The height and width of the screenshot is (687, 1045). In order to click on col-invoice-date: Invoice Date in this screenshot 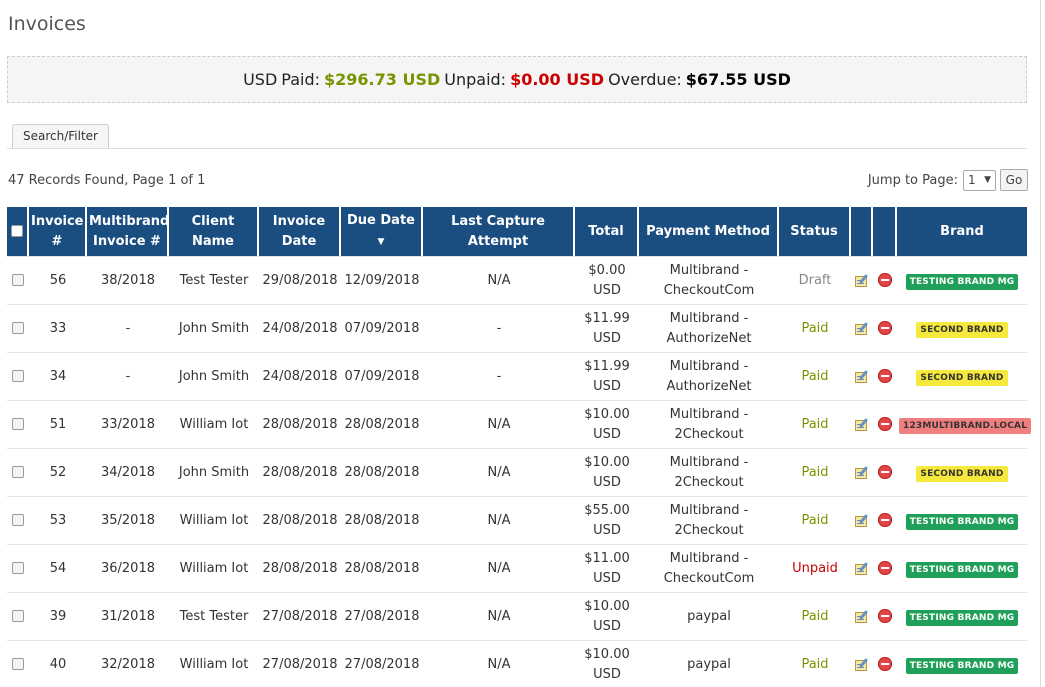, I will do `click(300, 231)`.